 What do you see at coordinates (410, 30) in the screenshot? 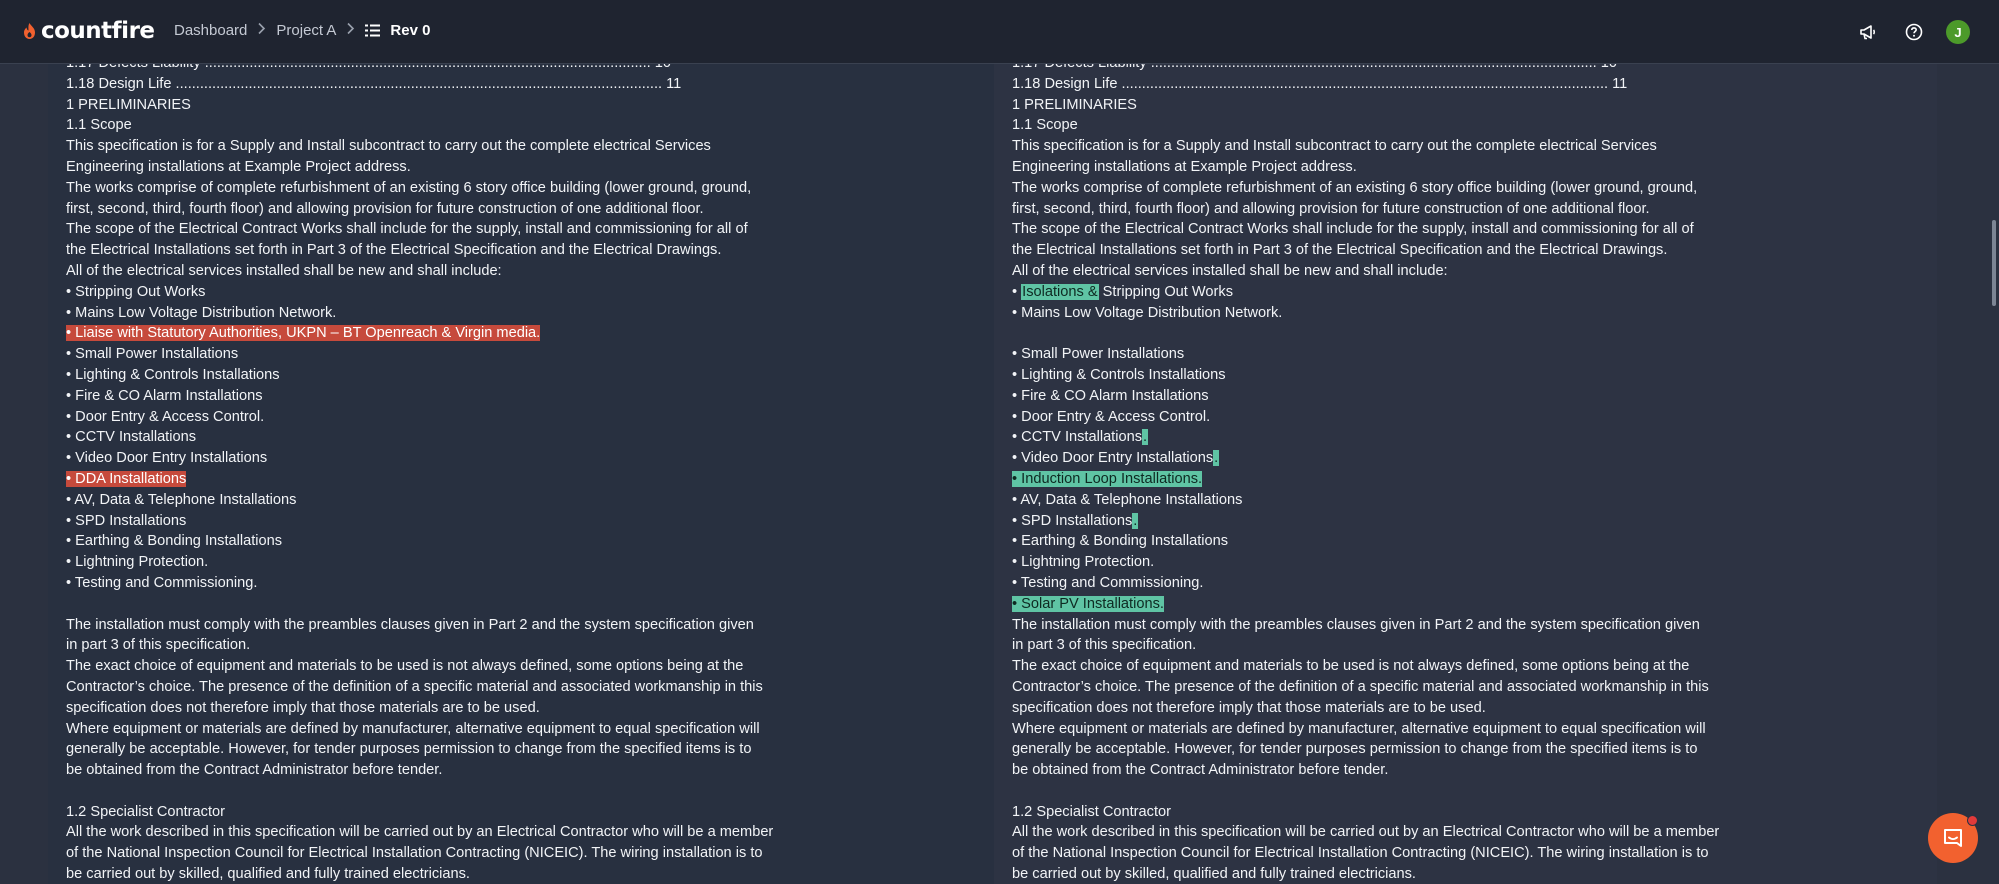
I see `revision-label: Rev 0` at bounding box center [410, 30].